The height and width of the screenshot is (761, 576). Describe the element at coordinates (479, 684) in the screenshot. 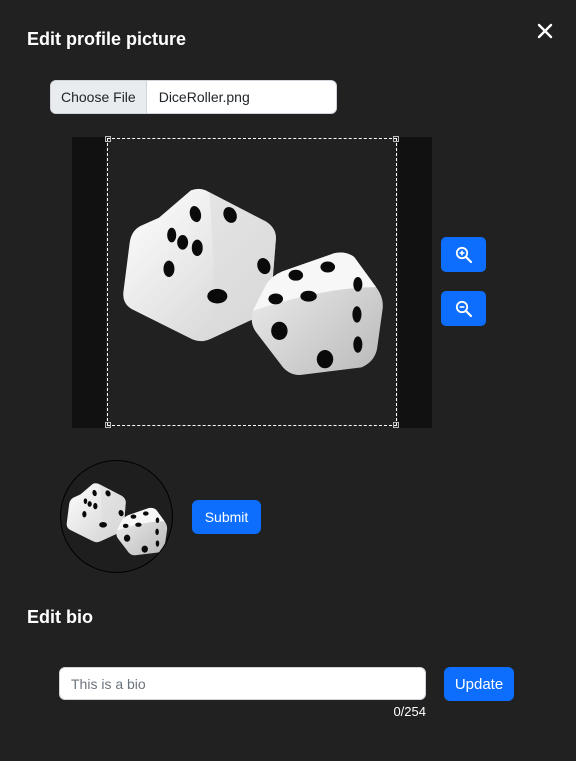

I see `update-button: Update` at that location.